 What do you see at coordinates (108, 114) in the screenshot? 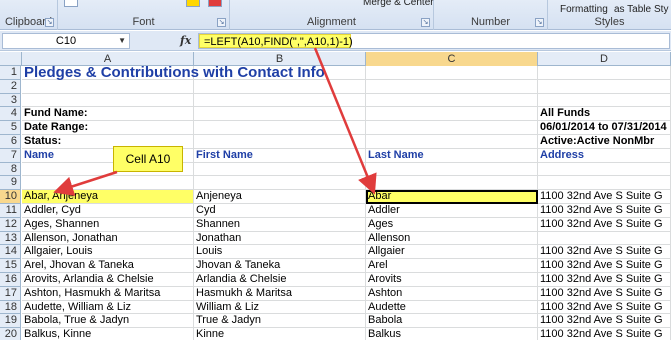
I see `cell-a4: Fund Name:` at bounding box center [108, 114].